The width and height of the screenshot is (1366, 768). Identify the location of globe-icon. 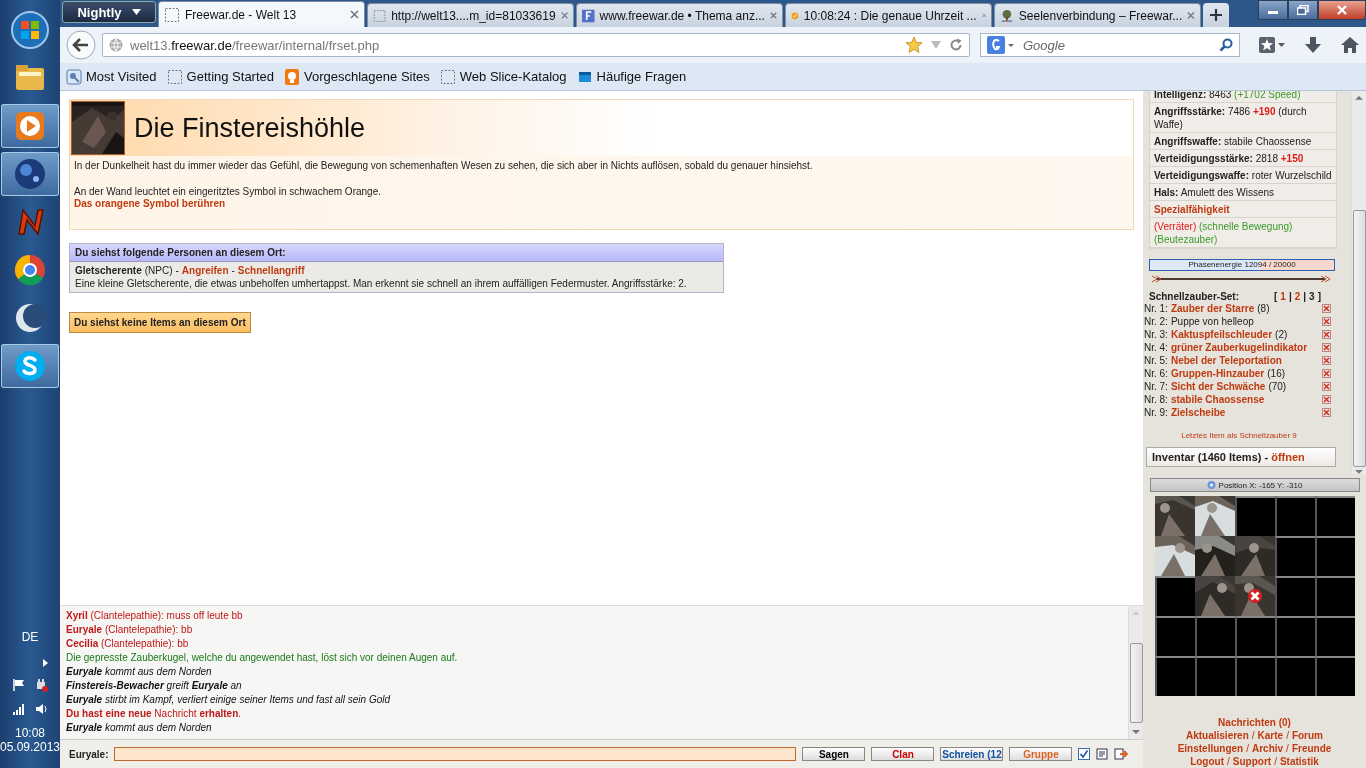
(116, 45).